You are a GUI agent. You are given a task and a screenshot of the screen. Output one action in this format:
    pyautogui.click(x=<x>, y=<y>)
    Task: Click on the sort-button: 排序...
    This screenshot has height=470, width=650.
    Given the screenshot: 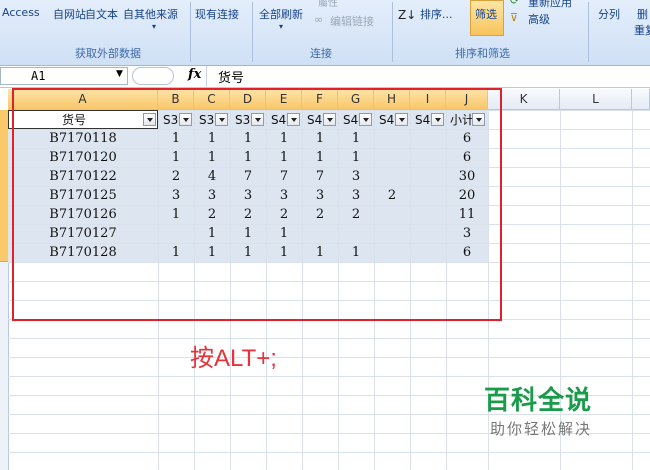 What is the action you would take?
    pyautogui.click(x=436, y=14)
    